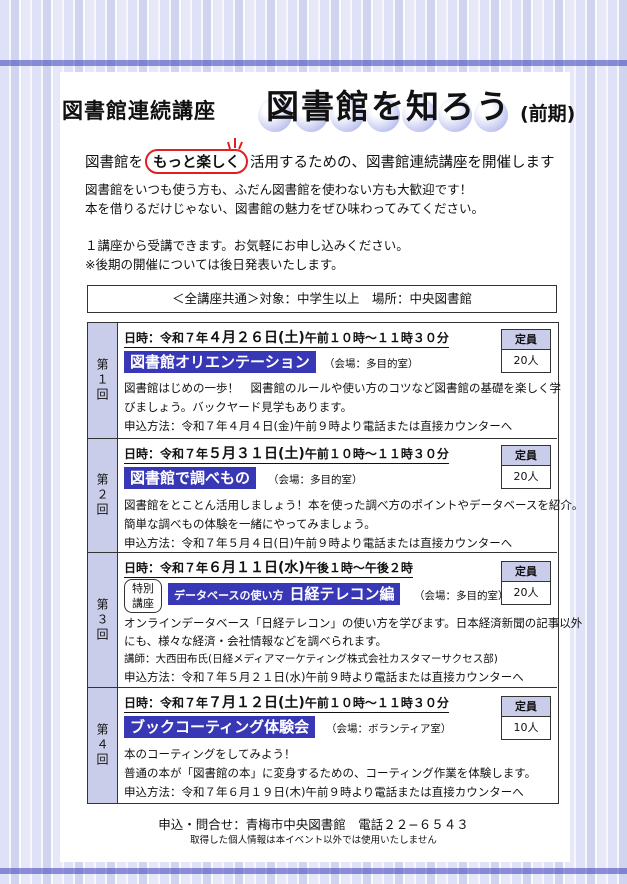 This screenshot has width=627, height=884. I want to click on privacy-notice: 取得した個人情報は本イベント以外では使用いたしません, so click(313, 840).